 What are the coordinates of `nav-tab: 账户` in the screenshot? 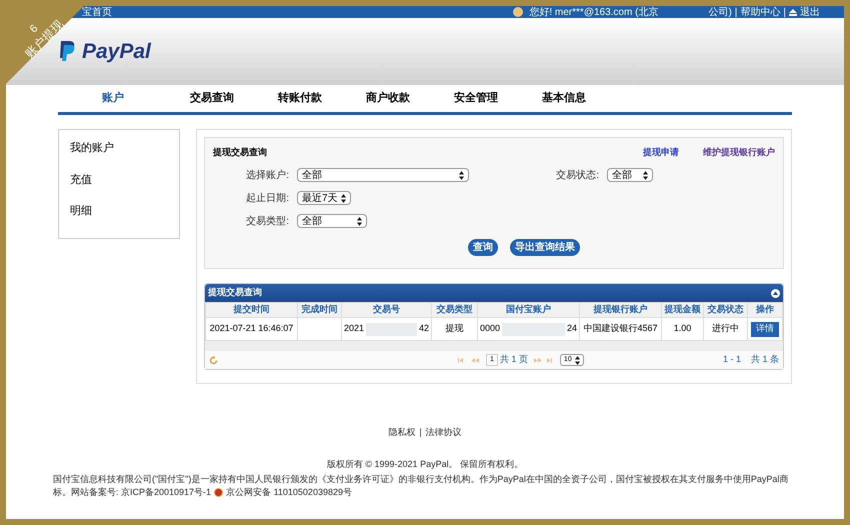 It's located at (146, 98).